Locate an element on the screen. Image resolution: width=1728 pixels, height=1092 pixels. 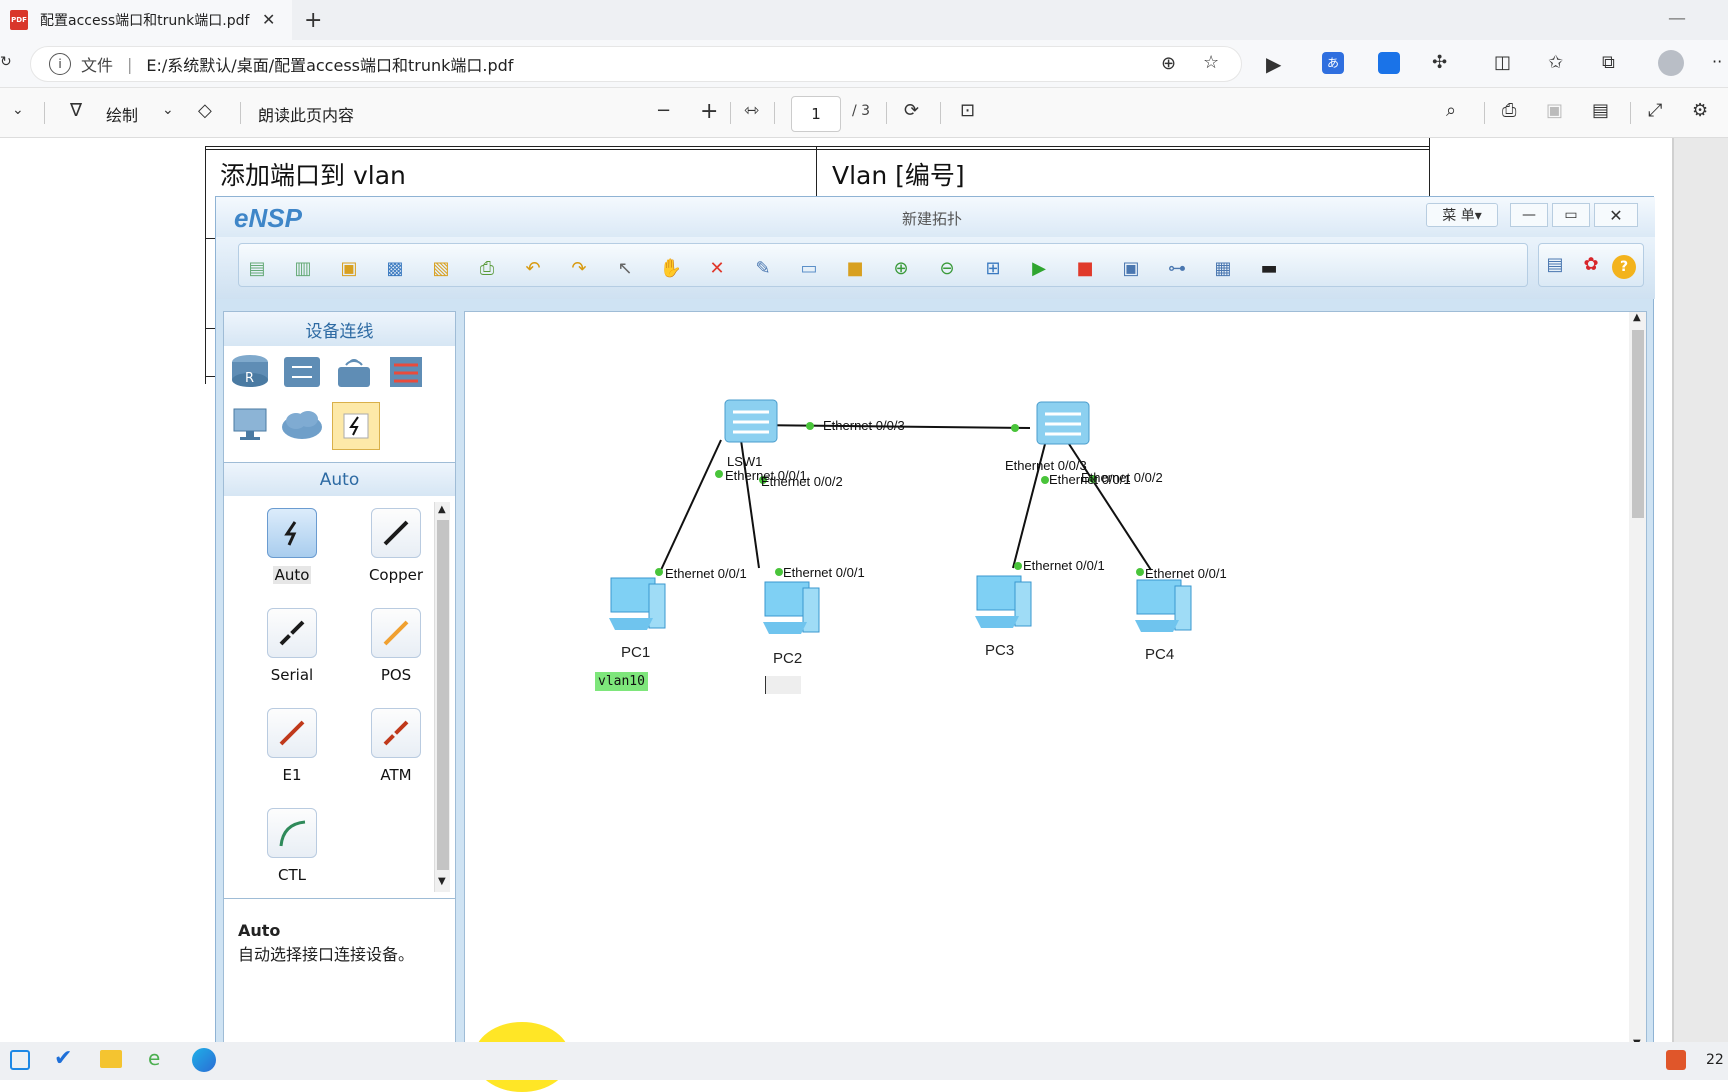
undo-icon: ↶ is located at coordinates (533, 268).